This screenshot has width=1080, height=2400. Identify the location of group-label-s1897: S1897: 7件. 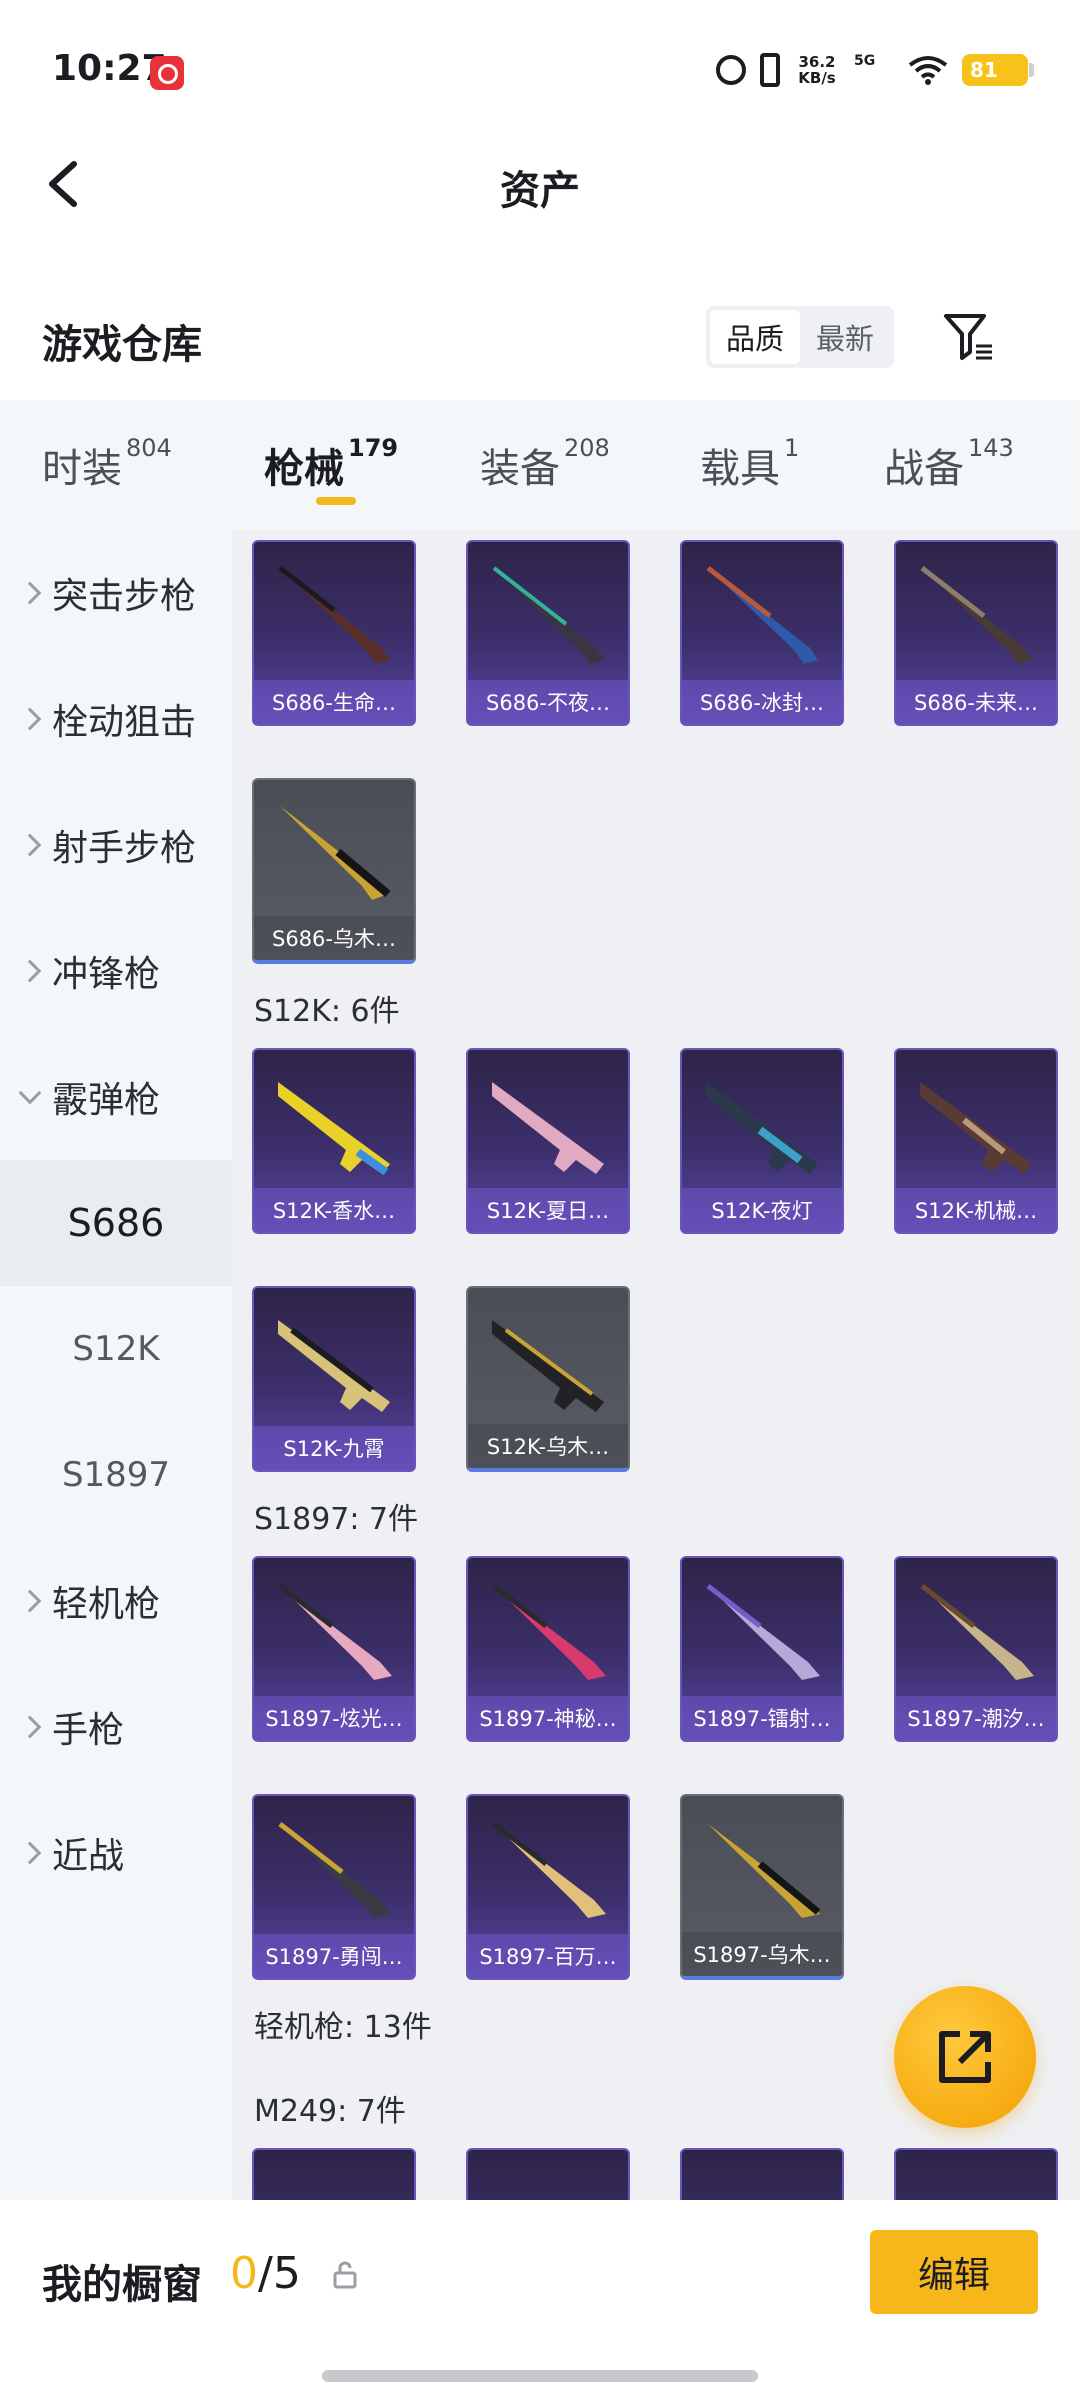
(336, 1519).